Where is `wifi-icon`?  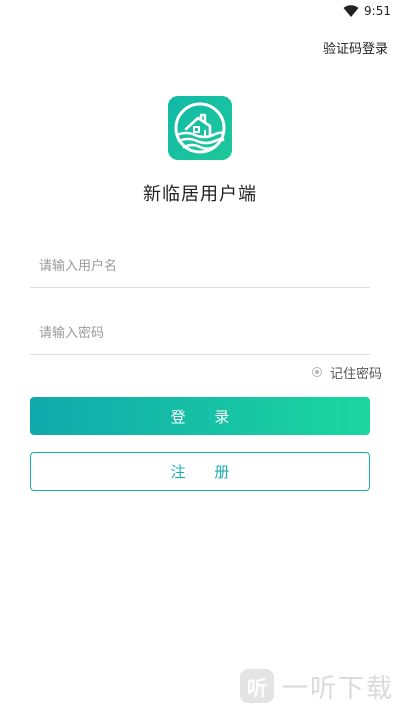 wifi-icon is located at coordinates (351, 11).